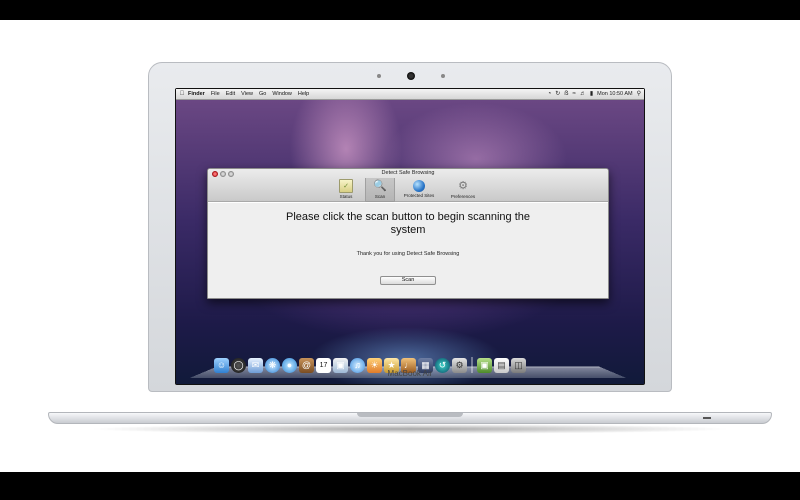 This screenshot has width=800, height=500. What do you see at coordinates (380, 196) in the screenshot?
I see `toolbar-scan-label: Scan` at bounding box center [380, 196].